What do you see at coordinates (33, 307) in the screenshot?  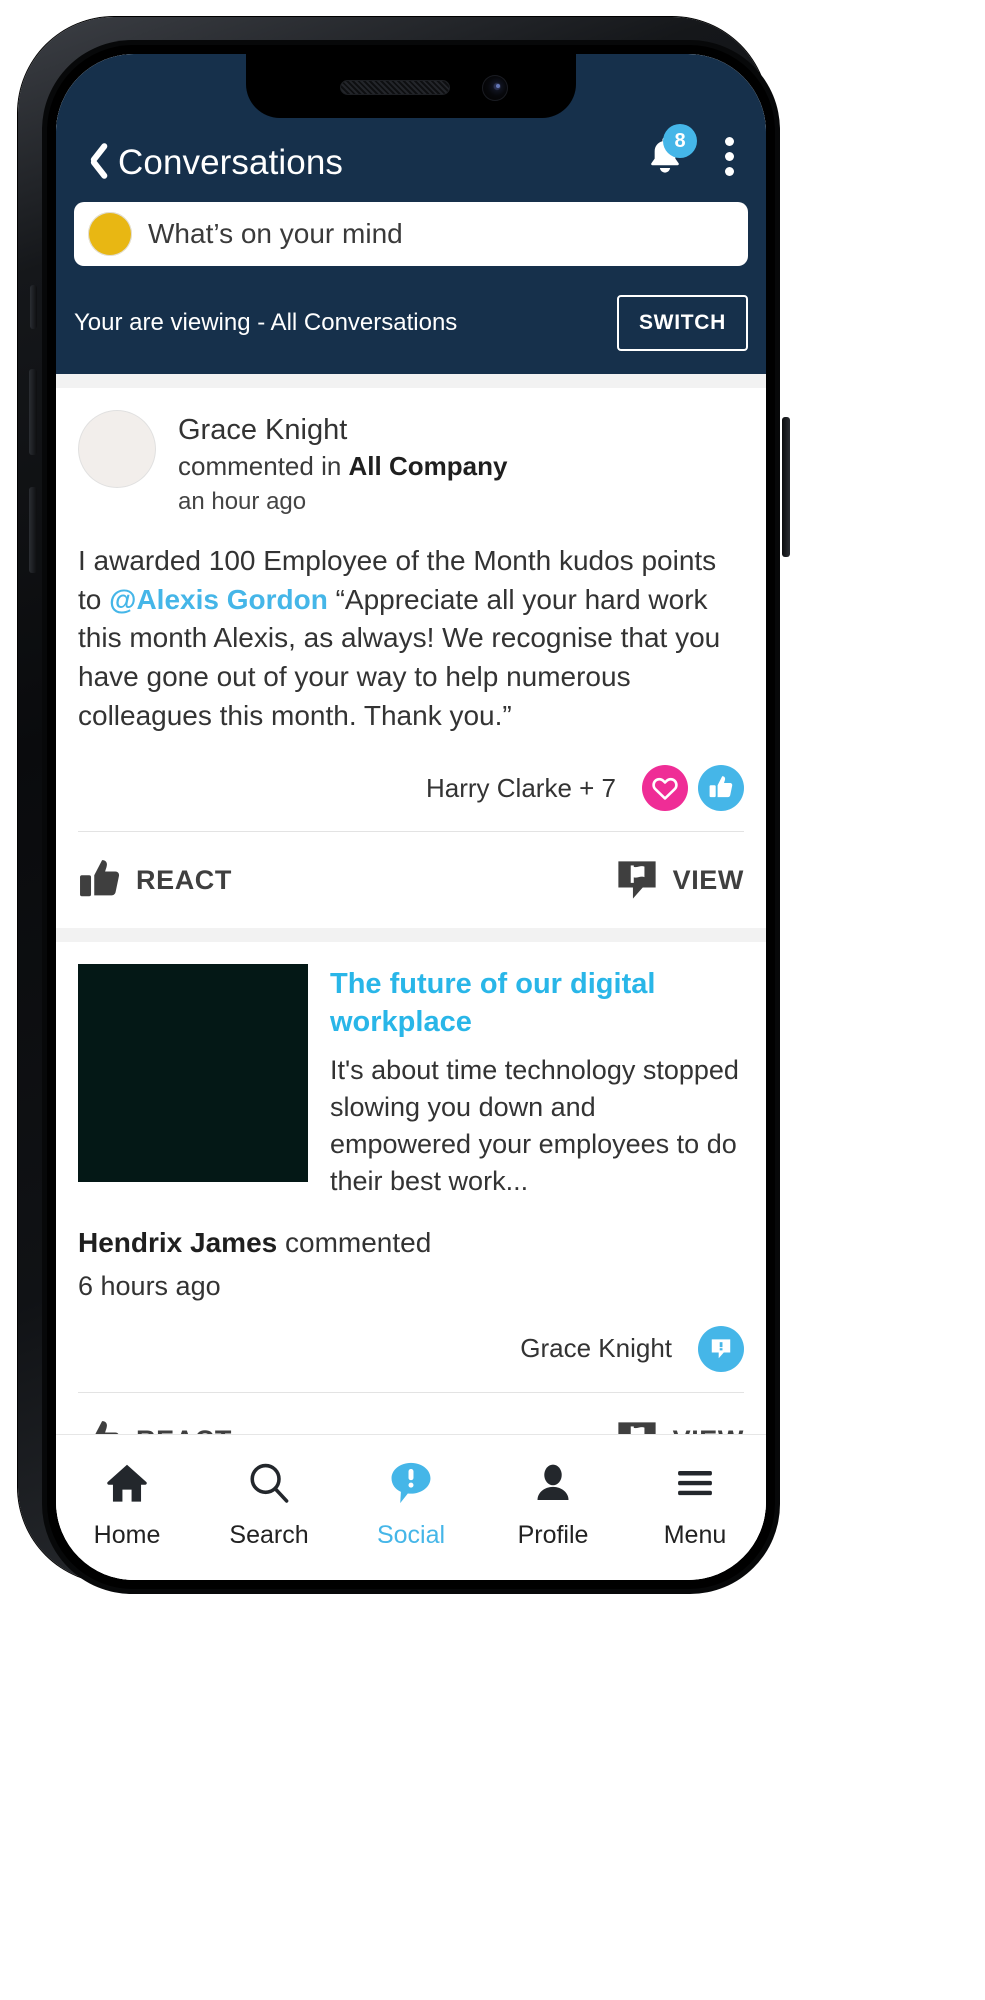 I see `mute-switch` at bounding box center [33, 307].